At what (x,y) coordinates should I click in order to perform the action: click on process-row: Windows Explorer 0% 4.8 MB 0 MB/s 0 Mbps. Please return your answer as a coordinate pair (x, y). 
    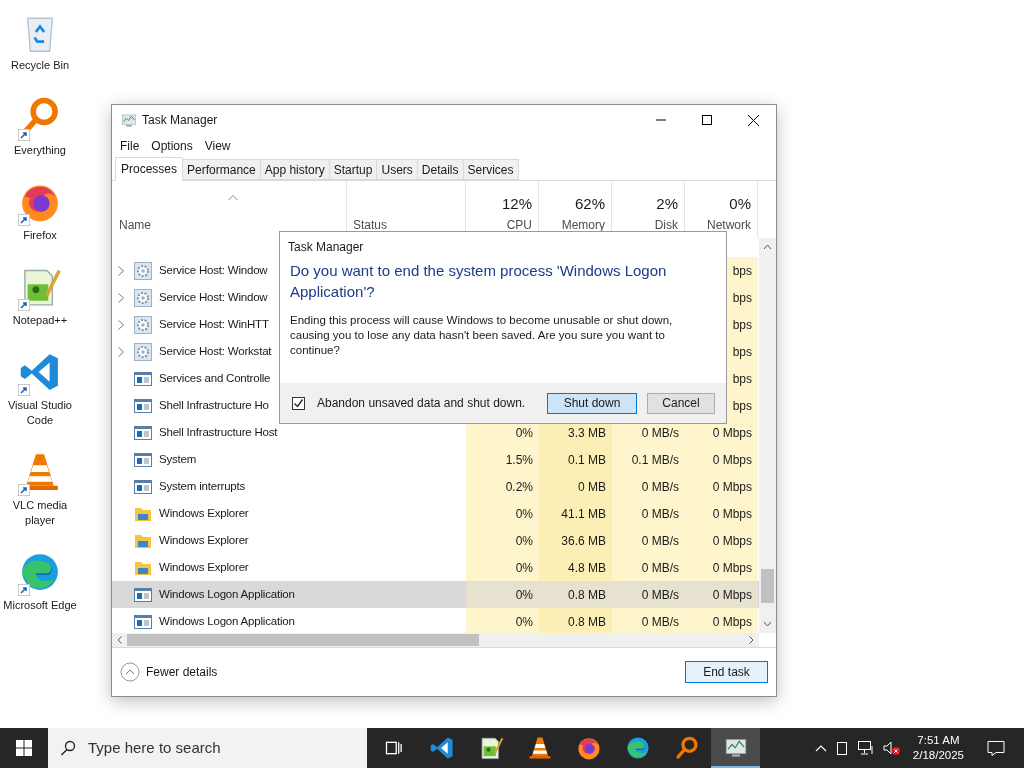
    Looking at the image, I should click on (435, 567).